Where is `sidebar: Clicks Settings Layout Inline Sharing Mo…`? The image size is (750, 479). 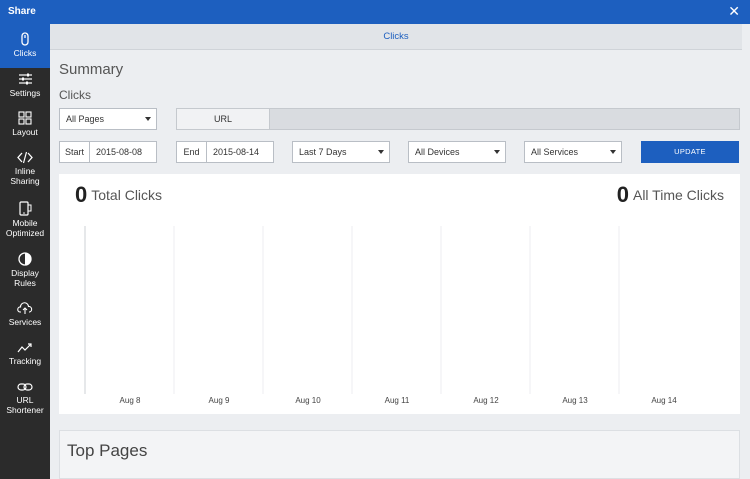 sidebar: Clicks Settings Layout Inline Sharing Mo… is located at coordinates (25, 251).